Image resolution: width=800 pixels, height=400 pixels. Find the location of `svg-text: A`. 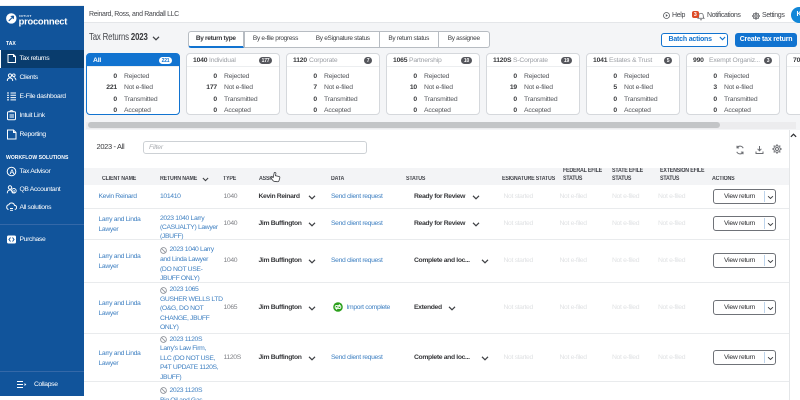

svg-text: A is located at coordinates (12, 172).